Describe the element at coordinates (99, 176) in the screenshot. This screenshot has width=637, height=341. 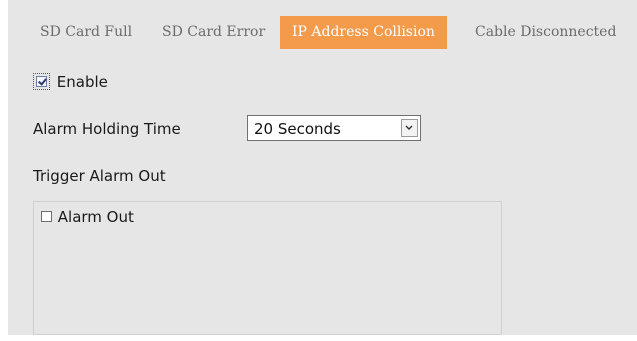
I see `trigger-alarm-out-label: Trigger Alarm Out` at that location.